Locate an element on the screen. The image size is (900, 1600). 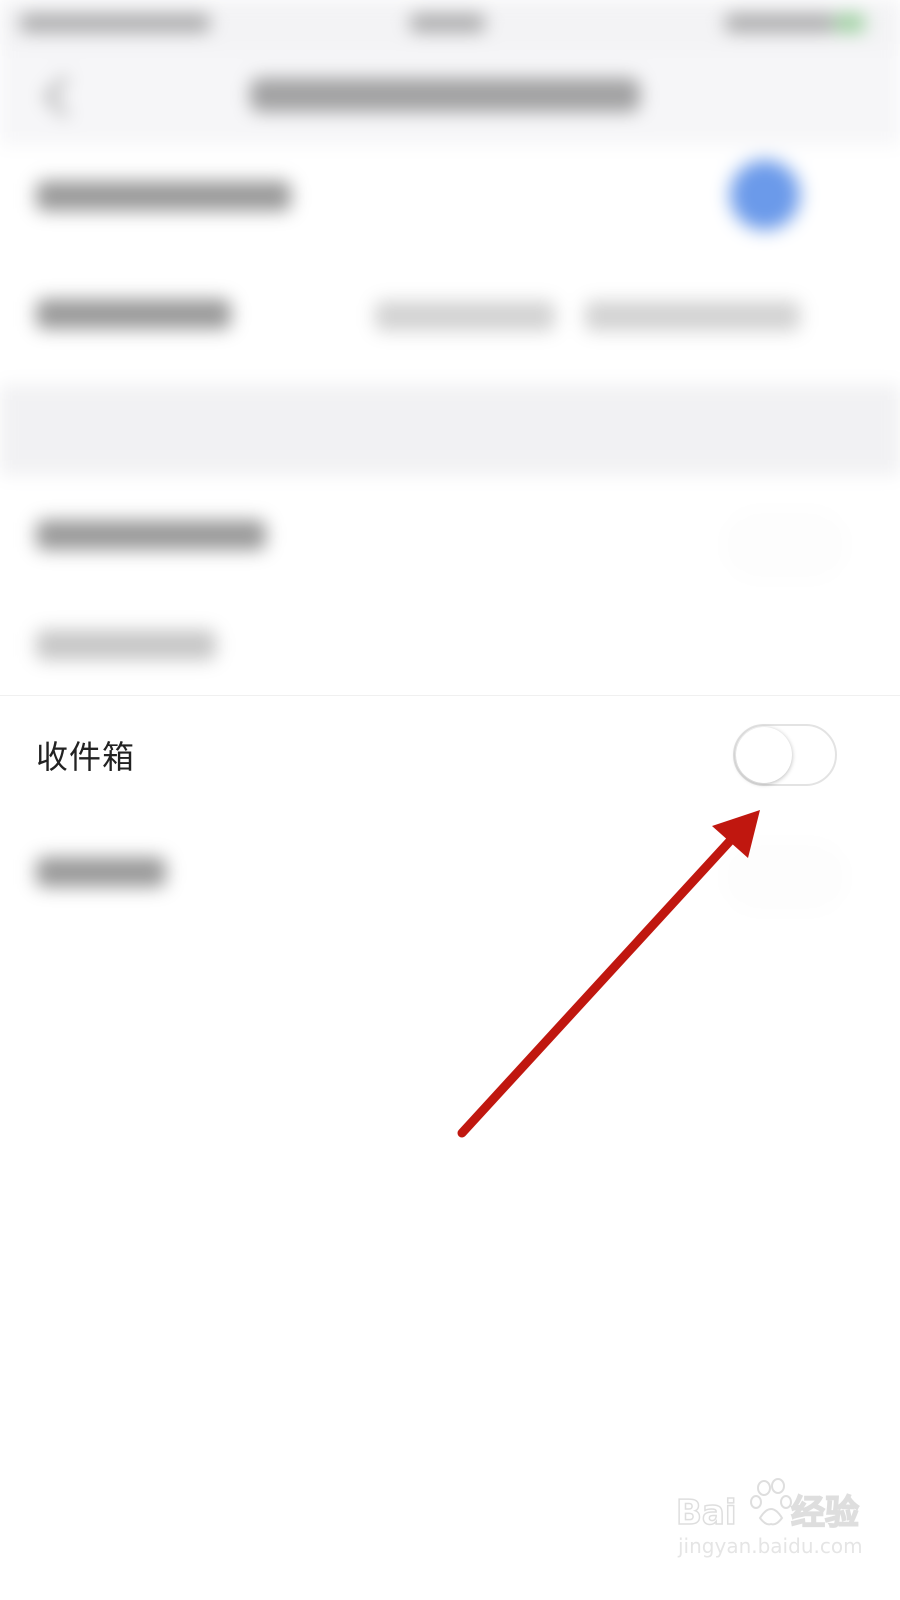
section-divider is located at coordinates (450, 430).